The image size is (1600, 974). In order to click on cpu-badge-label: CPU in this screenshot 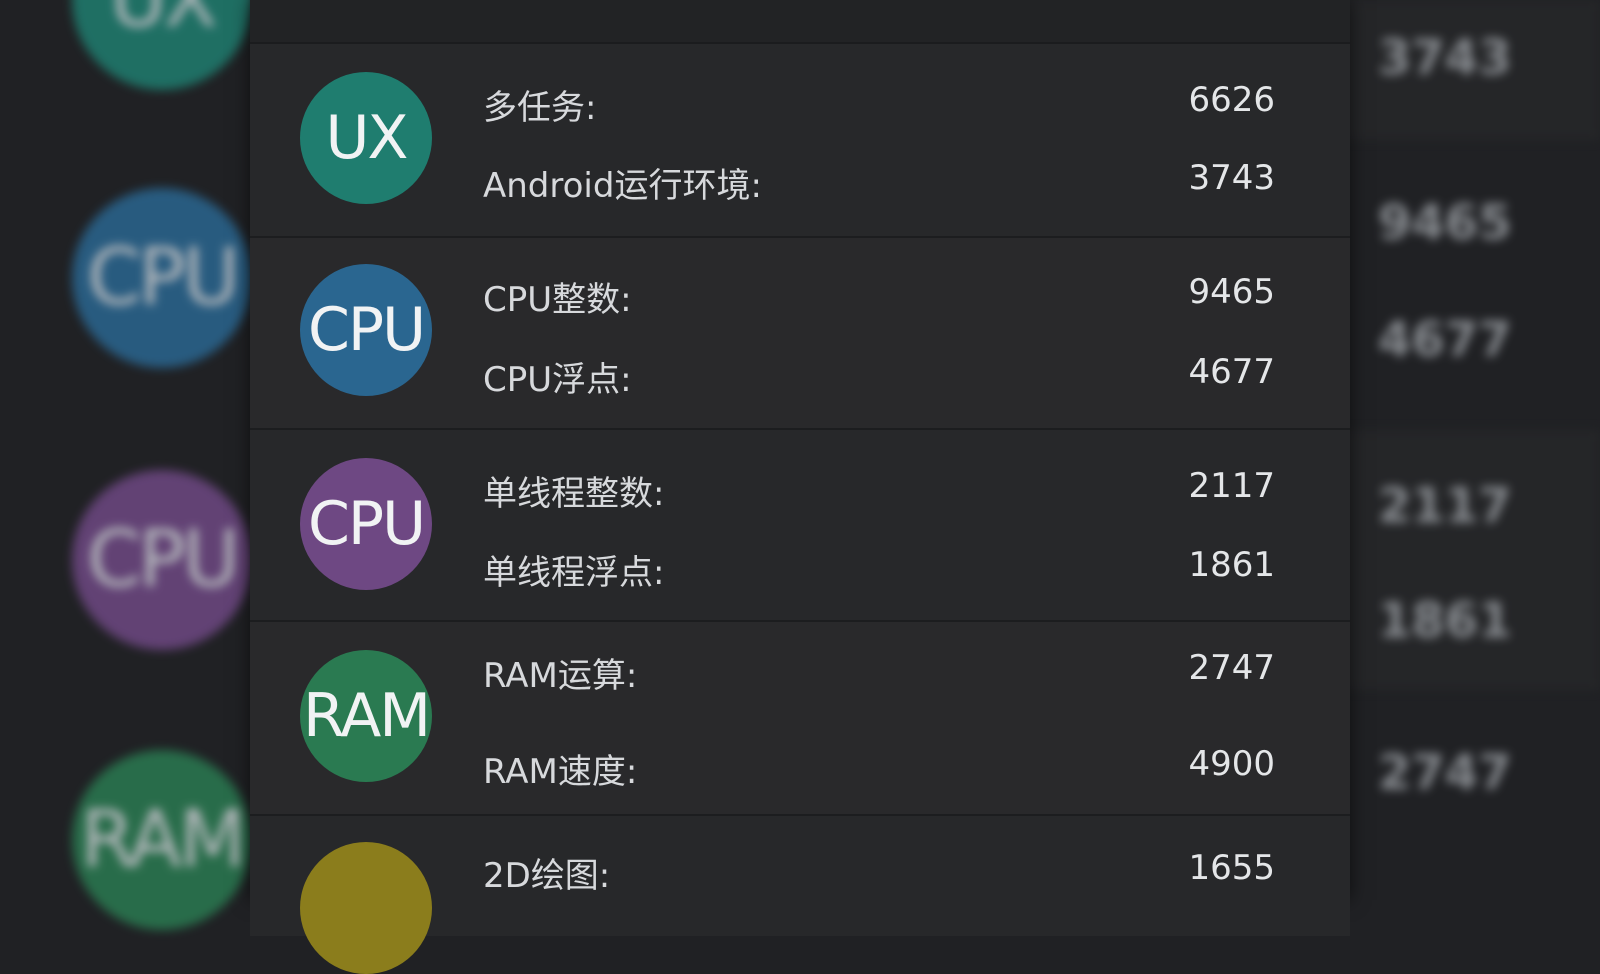, I will do `click(367, 330)`.